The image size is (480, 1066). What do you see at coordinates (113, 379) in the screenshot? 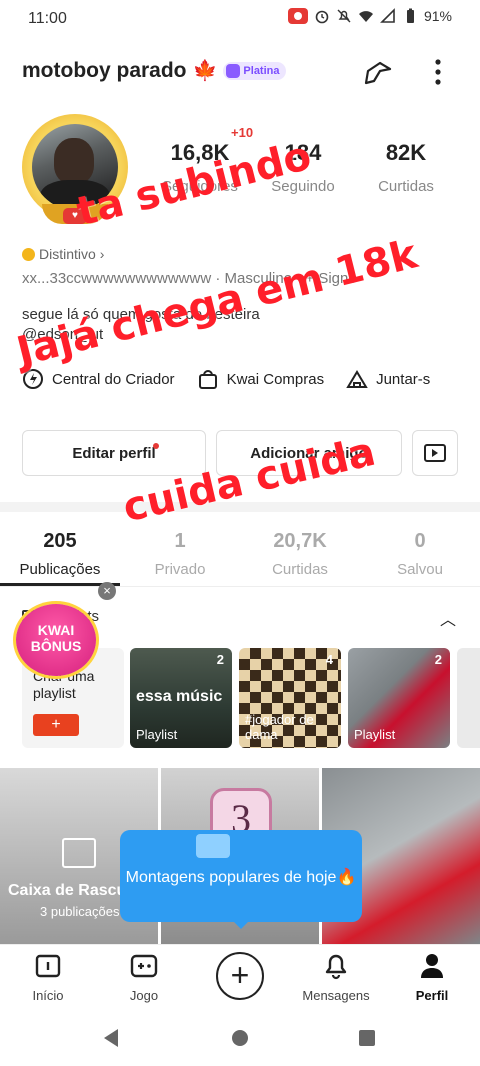
I see `quick-link-label: Central do Criador` at bounding box center [113, 379].